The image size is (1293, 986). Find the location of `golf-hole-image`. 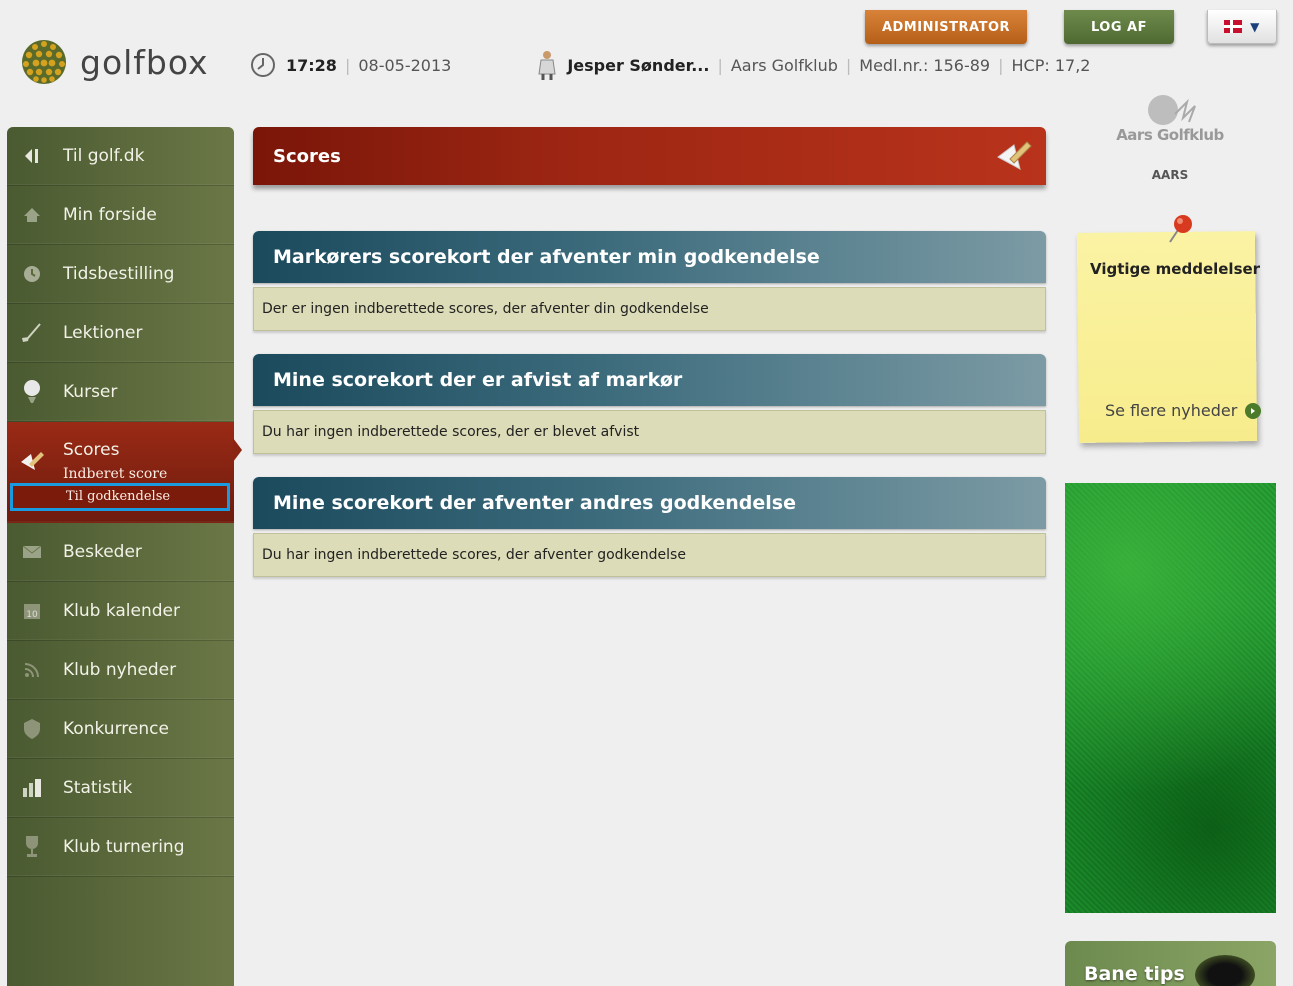

golf-hole-image is located at coordinates (1225, 970).